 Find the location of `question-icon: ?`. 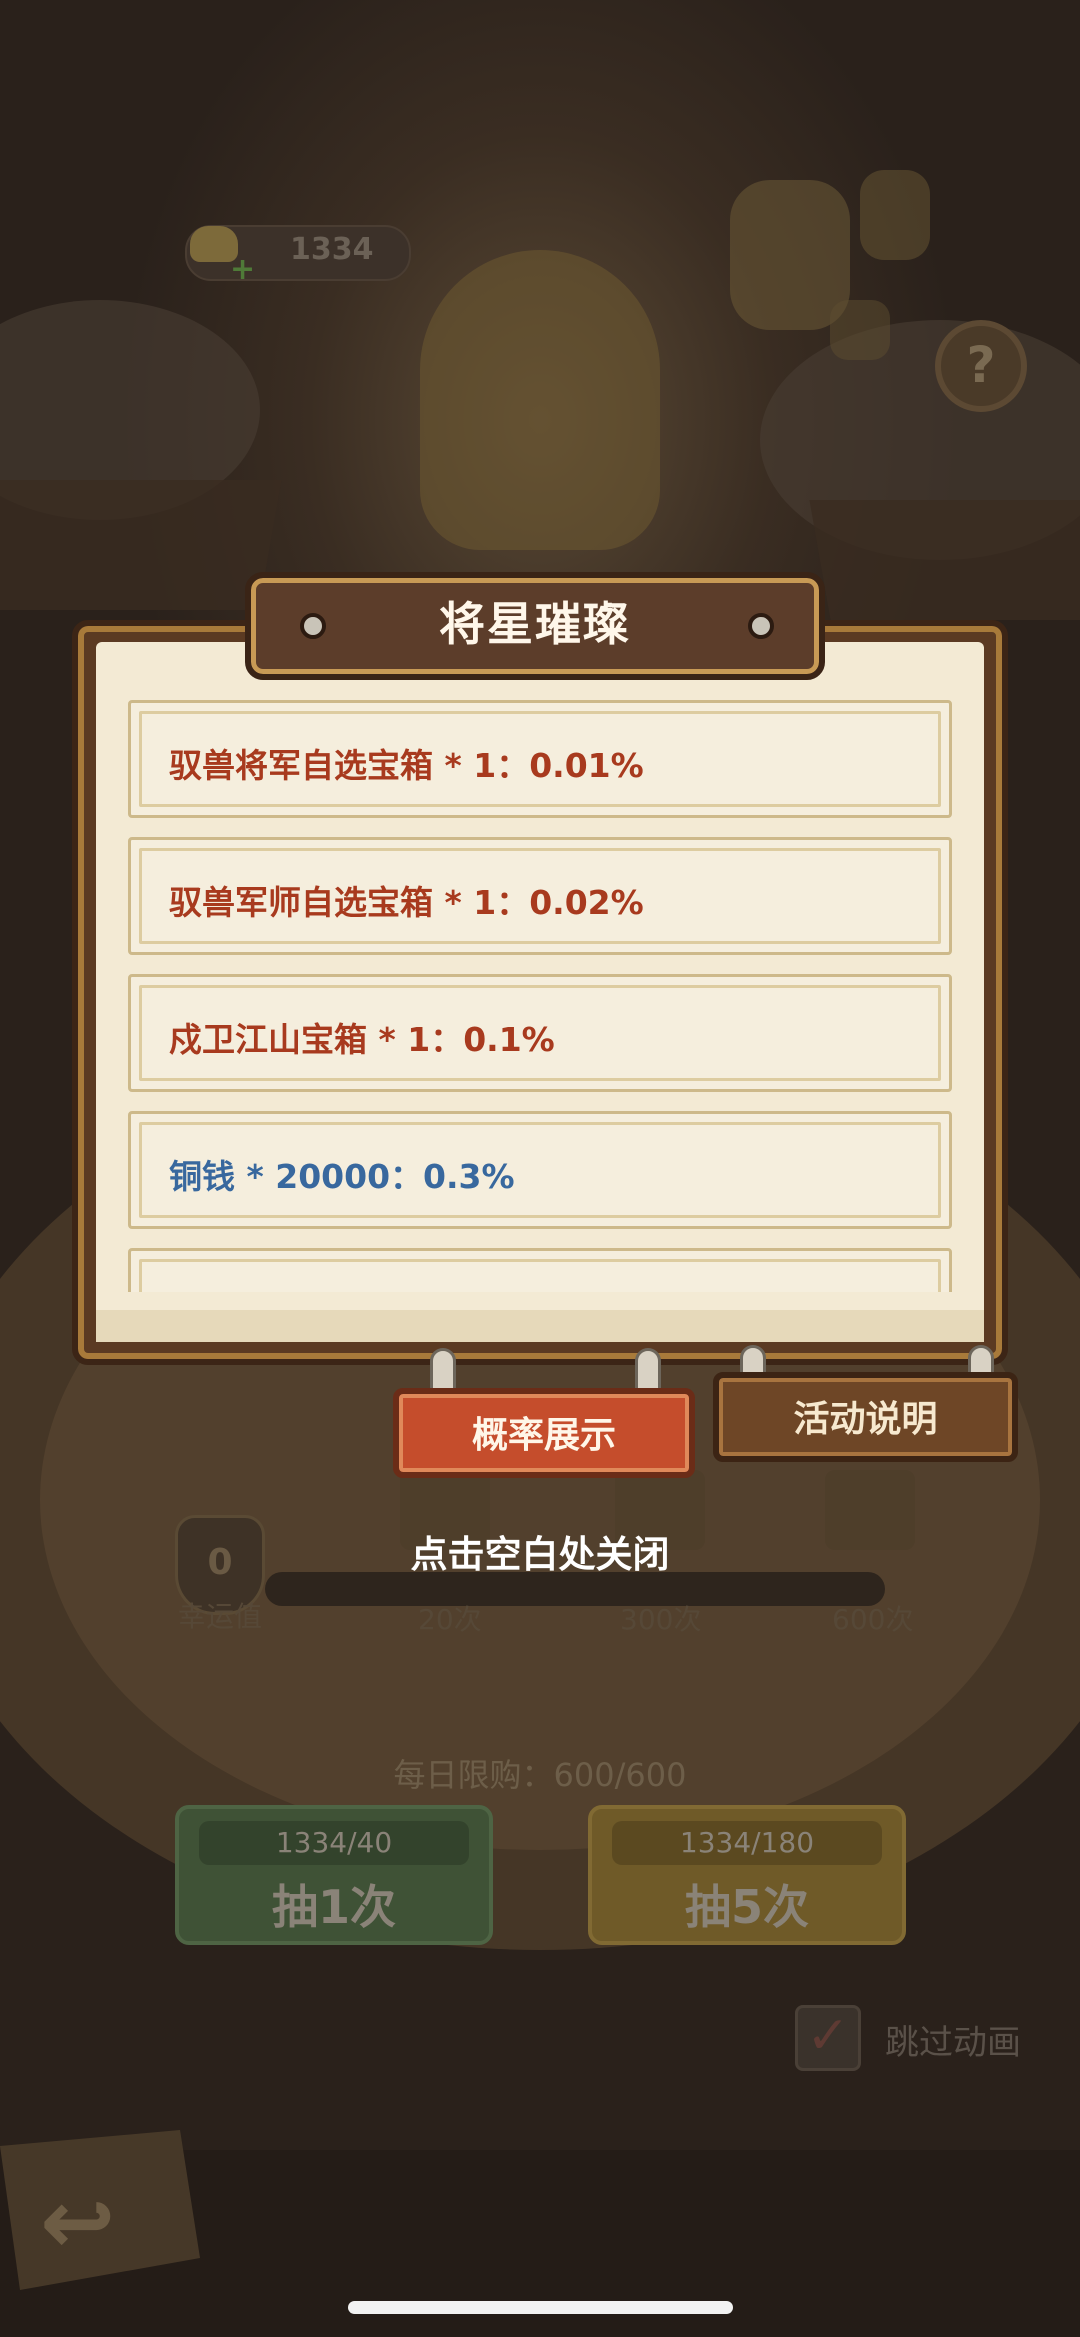

question-icon: ? is located at coordinates (981, 365).